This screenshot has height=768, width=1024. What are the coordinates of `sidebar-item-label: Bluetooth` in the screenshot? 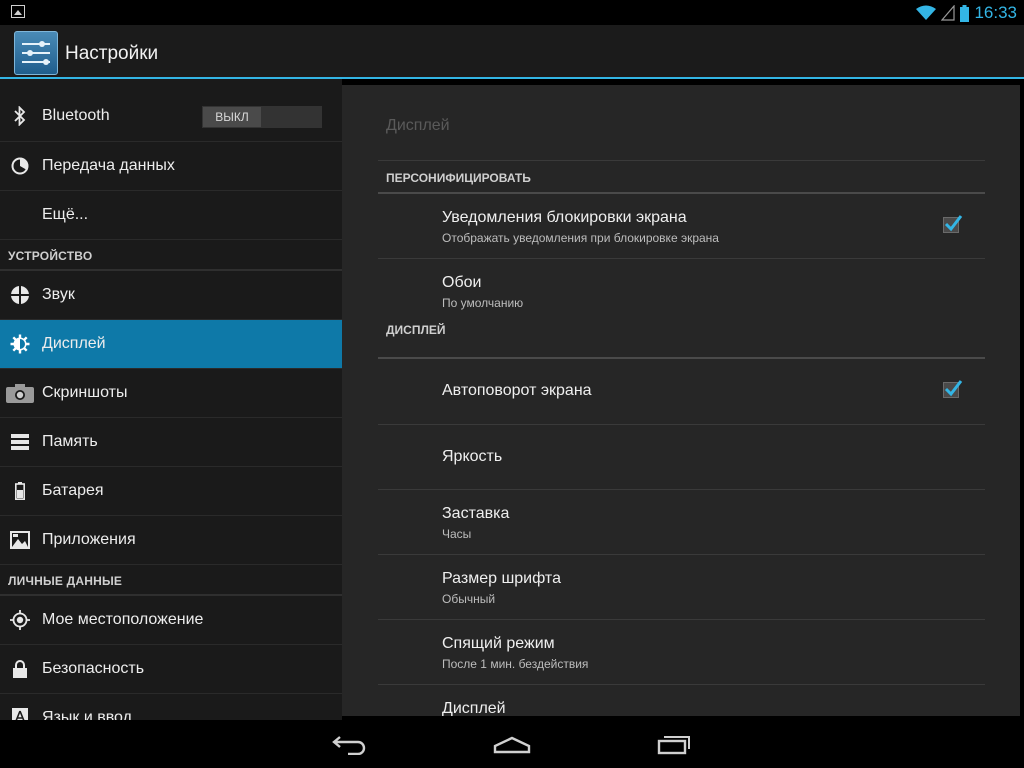 It's located at (76, 115).